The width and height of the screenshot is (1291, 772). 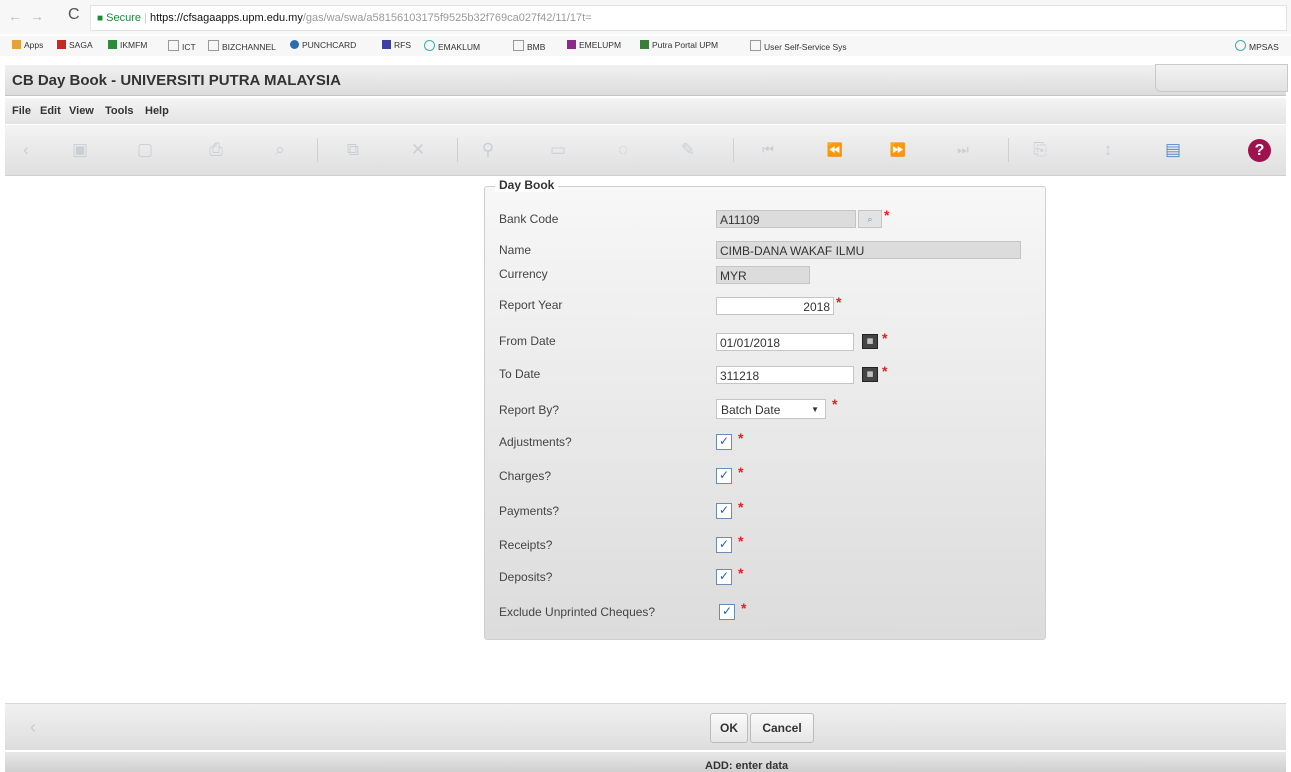 I want to click on report-year-label: Report Year, so click(x=531, y=305).